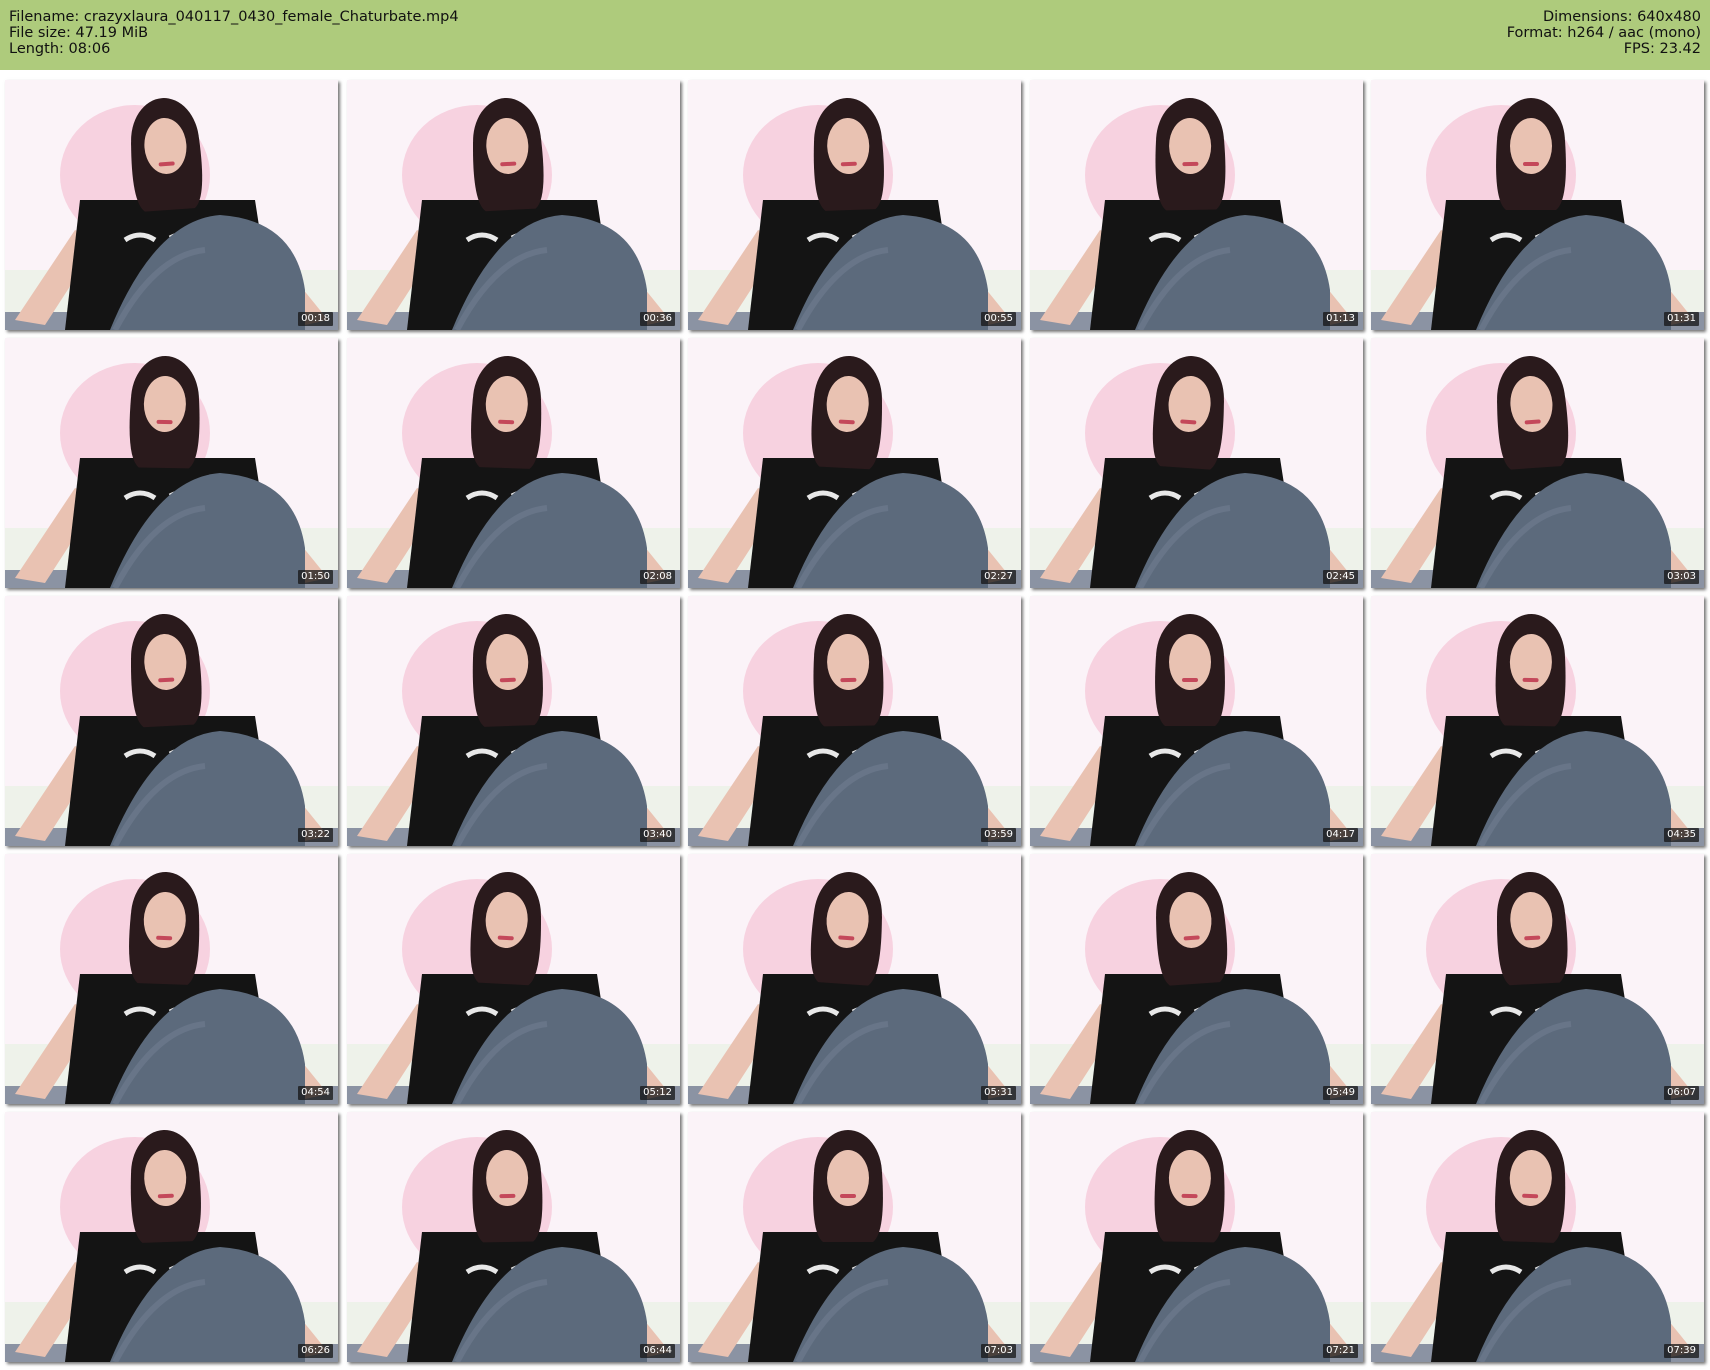 The width and height of the screenshot is (1710, 1370). I want to click on length-line: Length: 08:06, so click(234, 49).